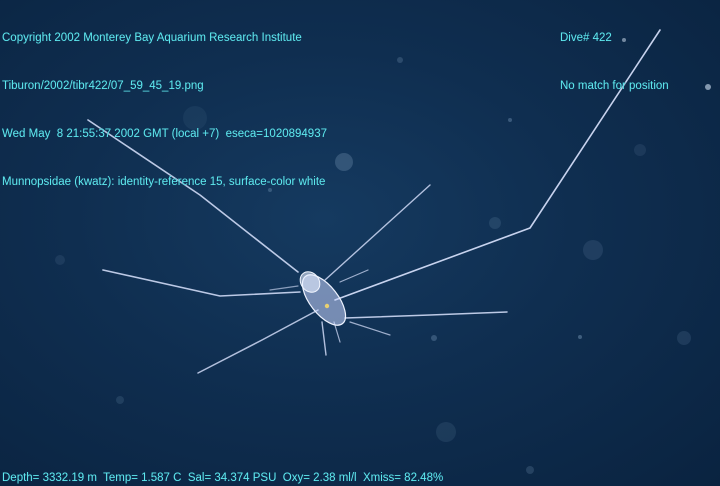 This screenshot has width=720, height=486. Describe the element at coordinates (614, 63) in the screenshot. I see `overlay-top-right: Dive# 422 No match for position` at that location.